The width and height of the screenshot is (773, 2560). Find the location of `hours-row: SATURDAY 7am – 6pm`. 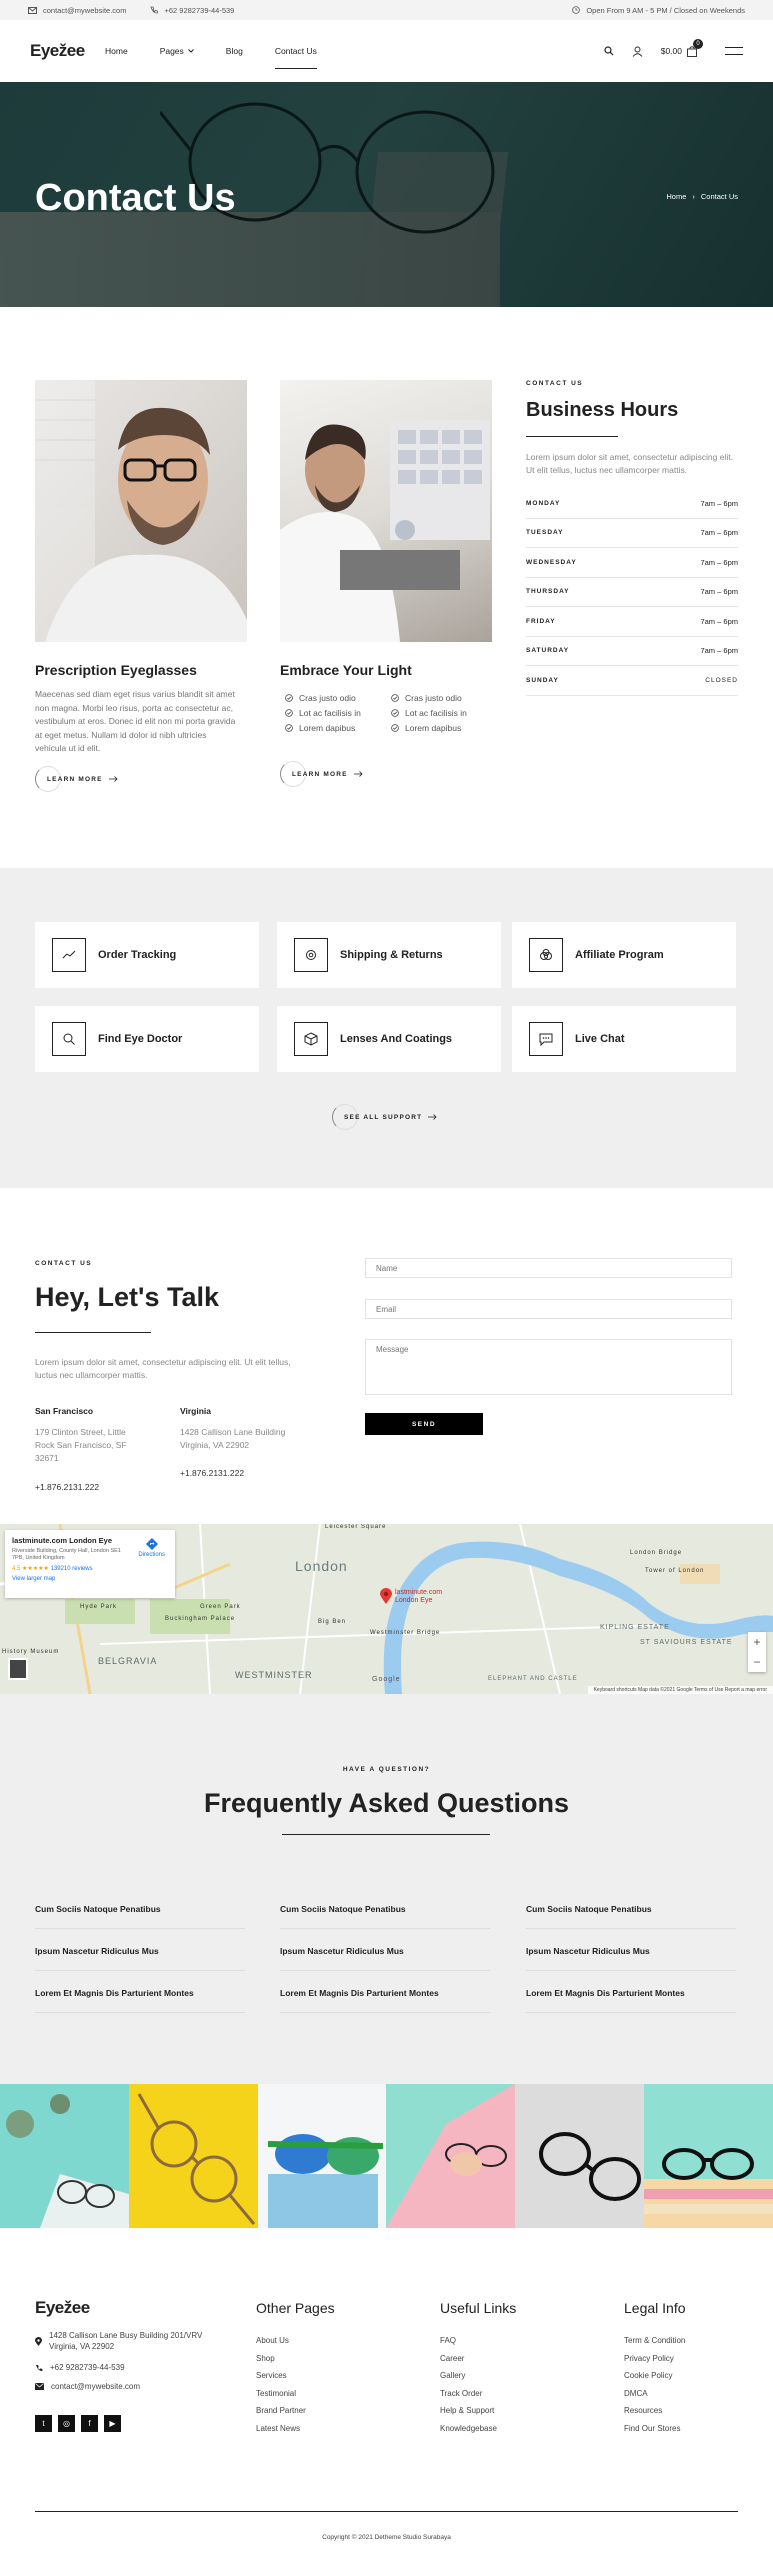

hours-row: SATURDAY 7am – 6pm is located at coordinates (632, 651).